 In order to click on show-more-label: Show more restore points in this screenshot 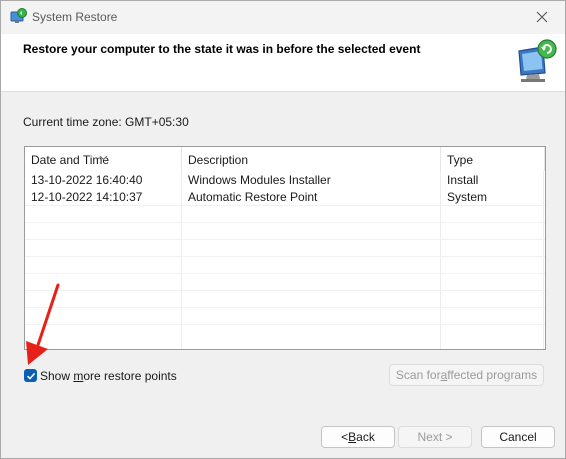, I will do `click(108, 376)`.